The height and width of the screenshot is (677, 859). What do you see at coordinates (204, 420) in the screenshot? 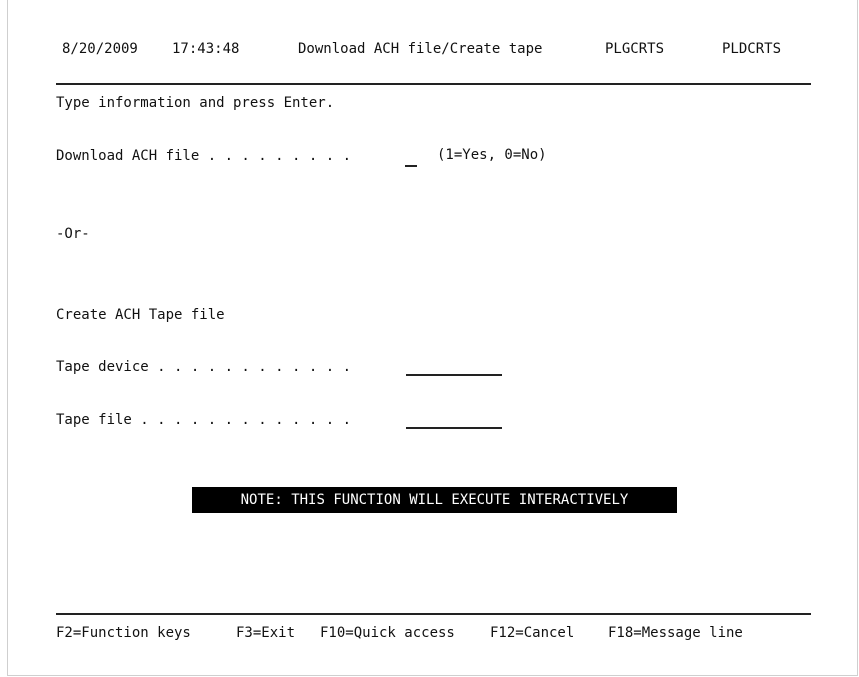
I see `tape-file-label: Tape file . . . . . . . . . . . . .` at bounding box center [204, 420].